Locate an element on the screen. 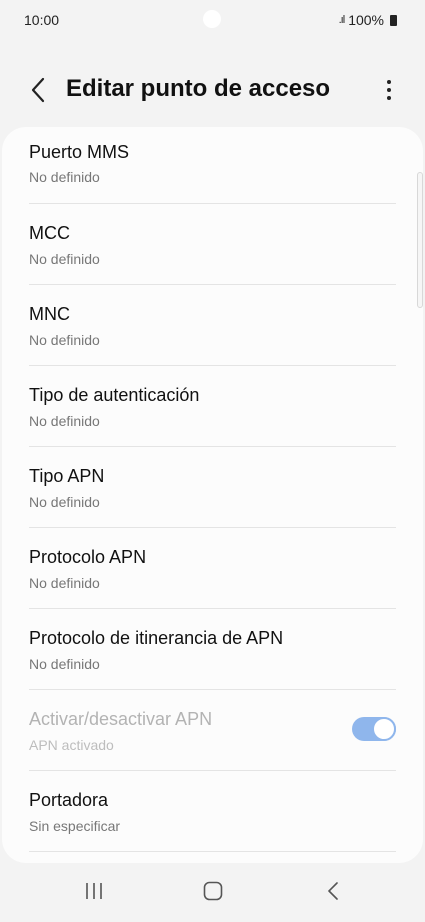 The width and height of the screenshot is (425, 922). battery-percent: 100% is located at coordinates (366, 20).